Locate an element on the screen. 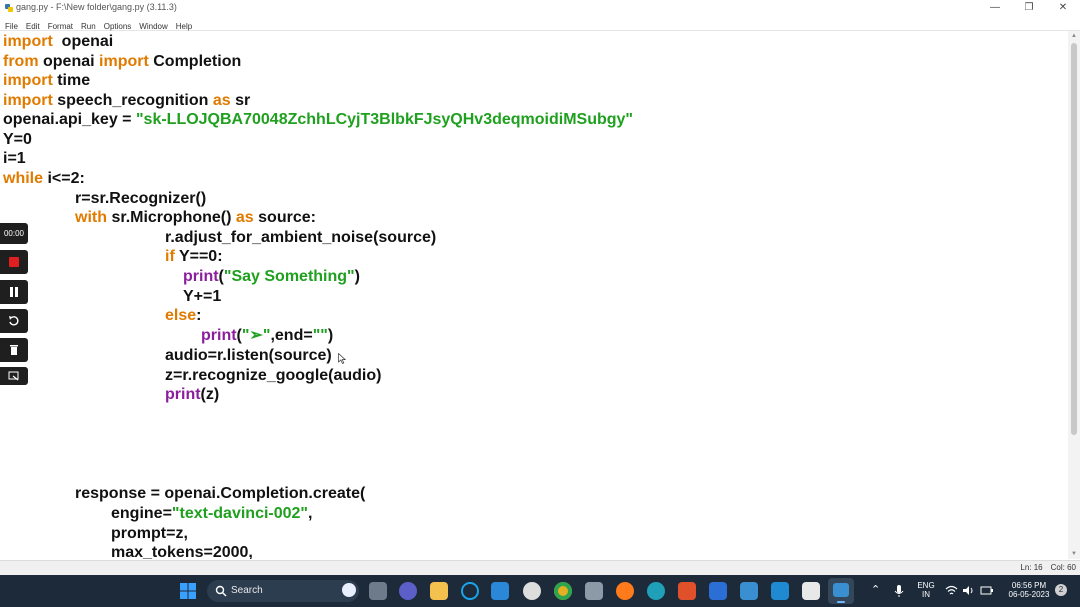  stop-icon is located at coordinates (14, 262).